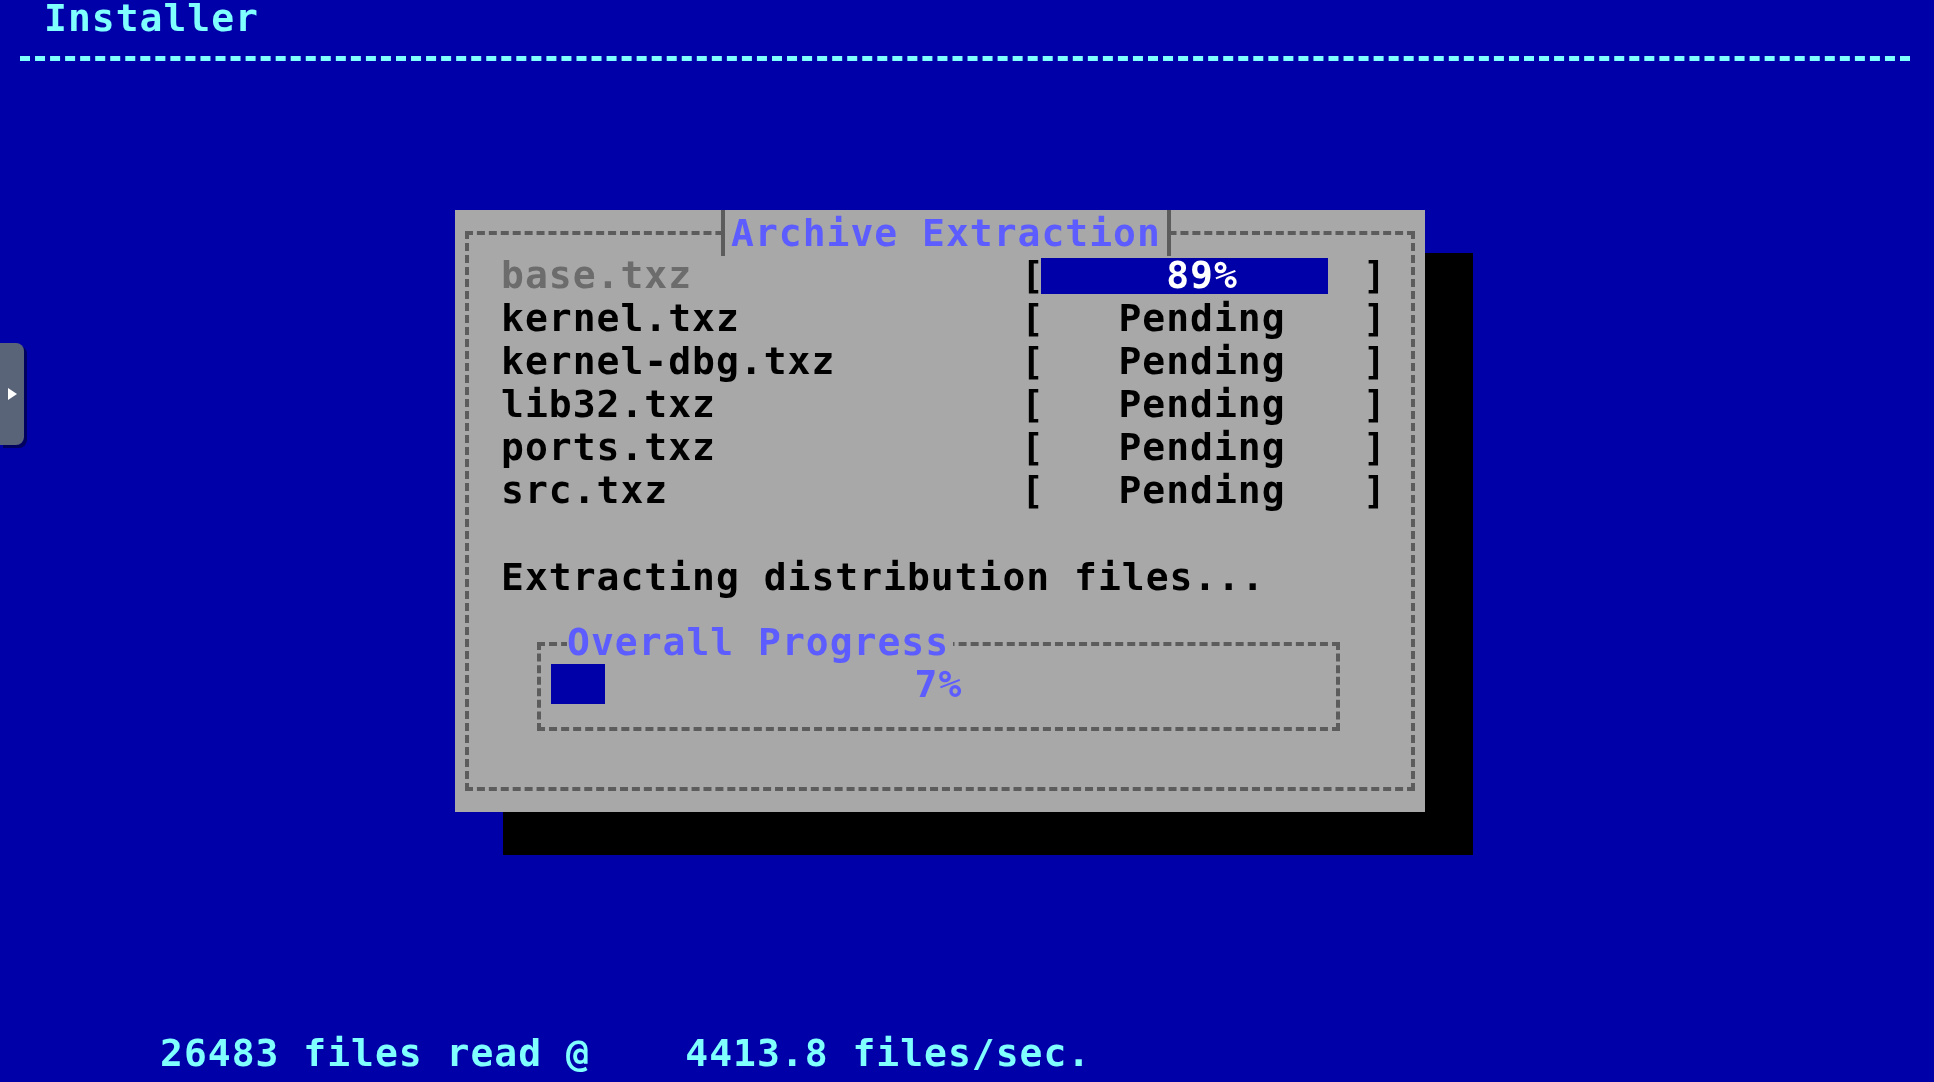  What do you see at coordinates (585, 490) in the screenshot?
I see `file-name: src.txz` at bounding box center [585, 490].